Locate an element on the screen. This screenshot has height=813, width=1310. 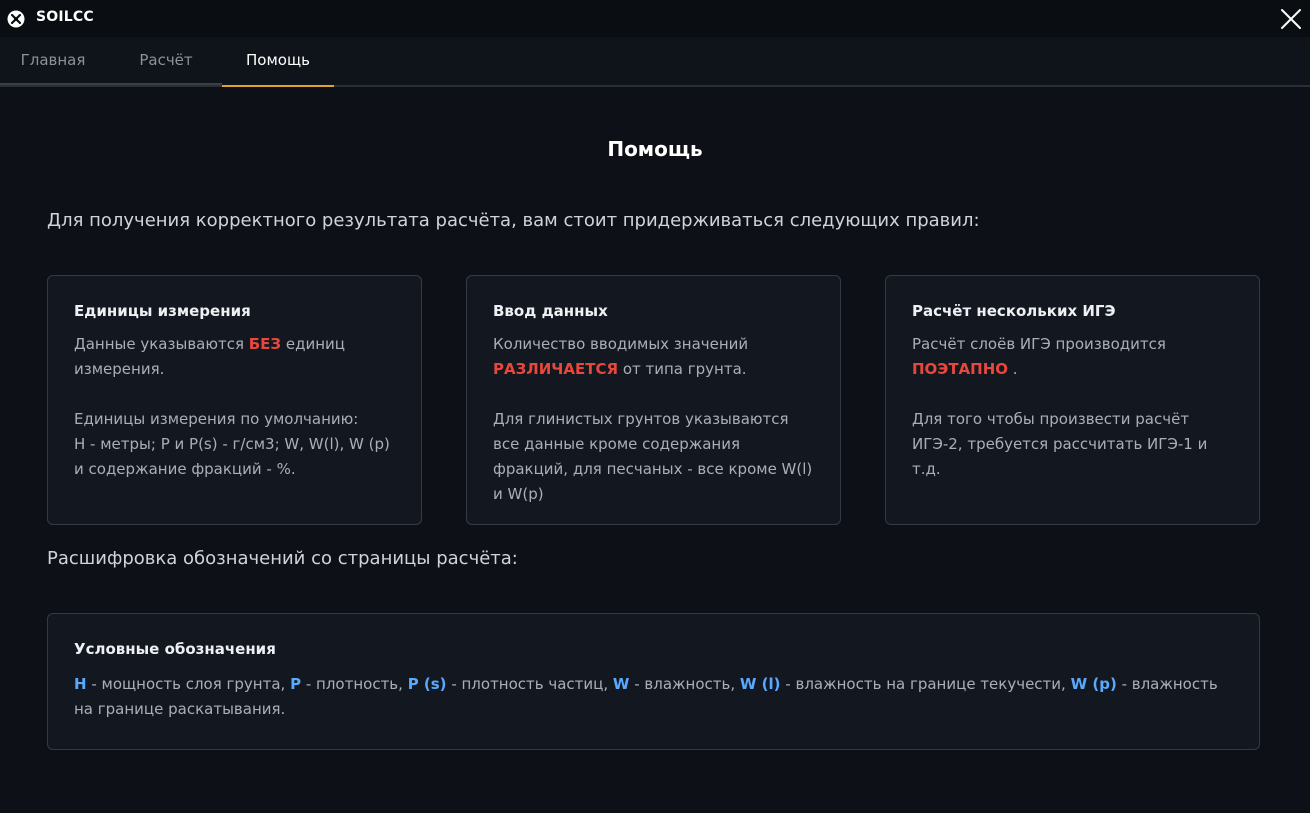
app-logo-icon is located at coordinates (16, 19).